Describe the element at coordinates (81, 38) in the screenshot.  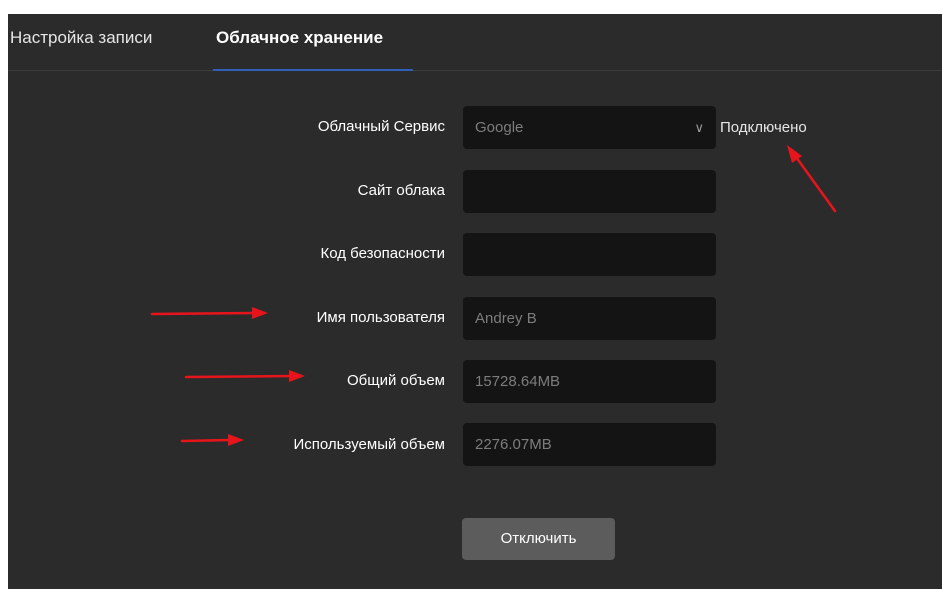
I see `tab-recording-settings: Настройка записи` at that location.